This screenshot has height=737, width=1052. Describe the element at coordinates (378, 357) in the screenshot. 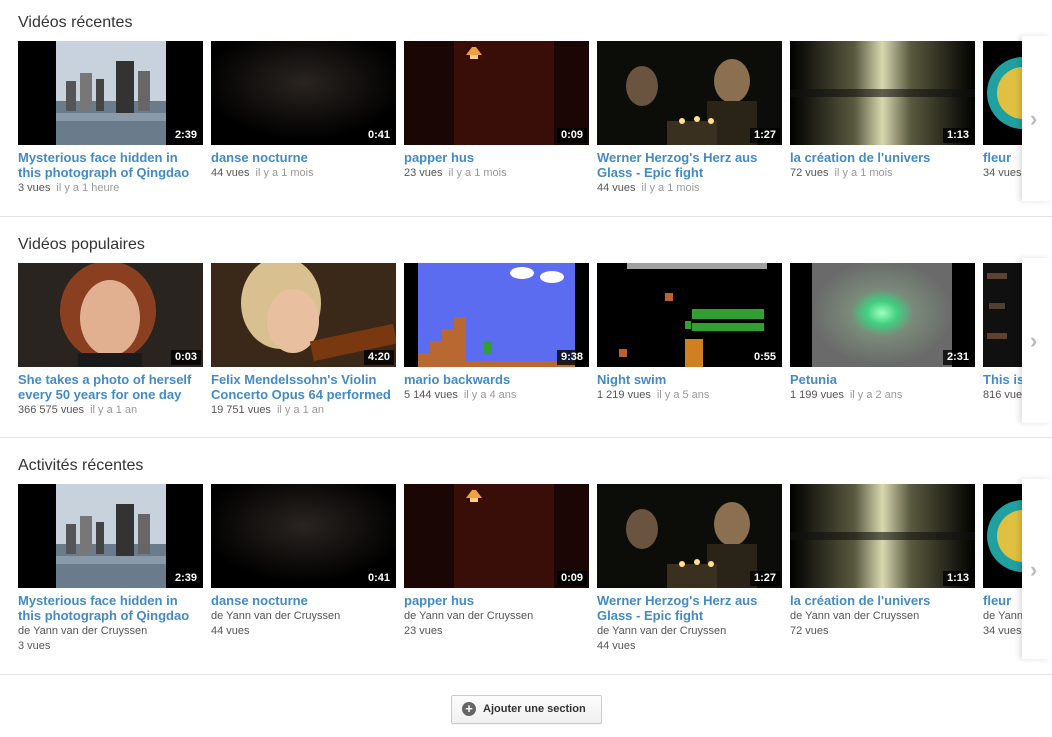

I see `video-duration: 4:20` at that location.